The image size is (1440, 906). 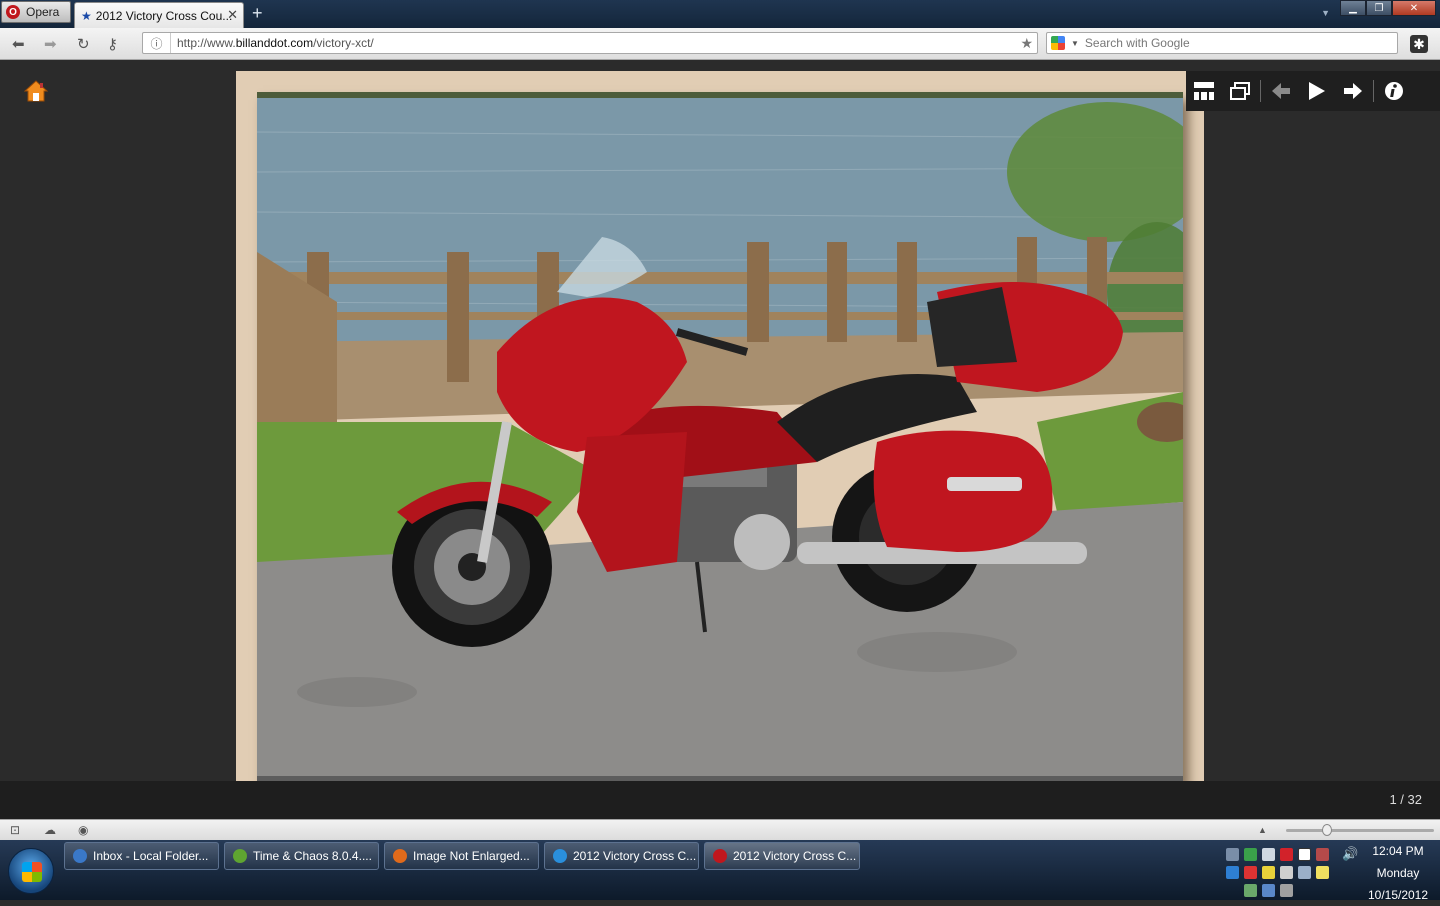 I want to click on url-prefix: http://www., so click(x=206, y=43).